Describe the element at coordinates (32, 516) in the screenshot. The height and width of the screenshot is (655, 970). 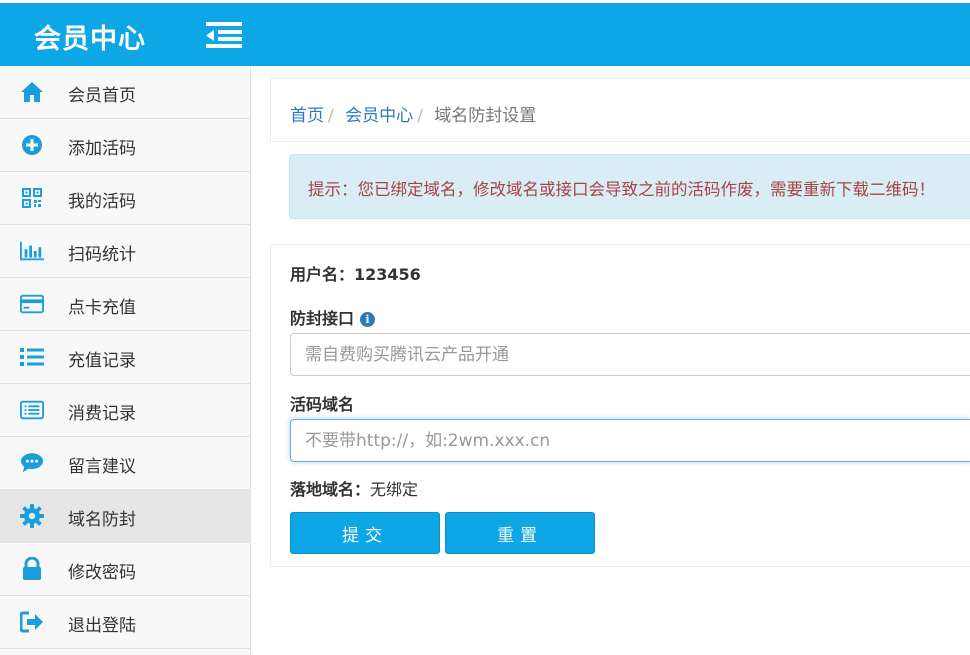
I see `gear-icon` at that location.